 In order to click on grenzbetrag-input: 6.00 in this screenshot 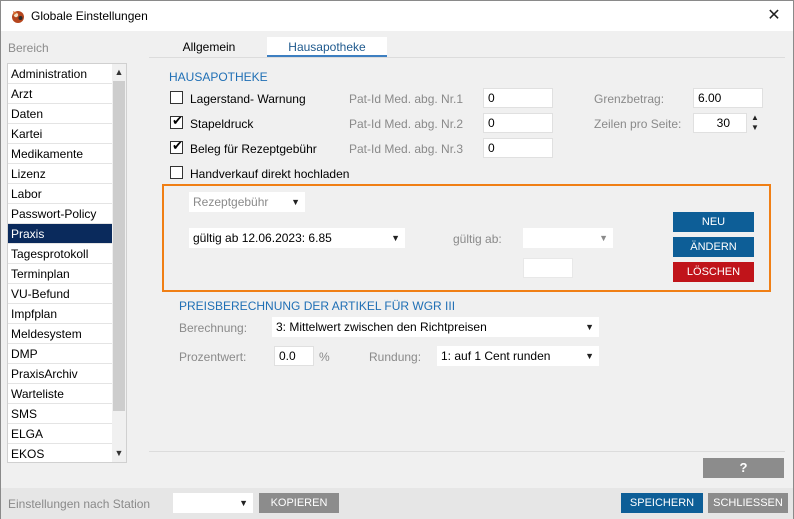, I will do `click(728, 98)`.